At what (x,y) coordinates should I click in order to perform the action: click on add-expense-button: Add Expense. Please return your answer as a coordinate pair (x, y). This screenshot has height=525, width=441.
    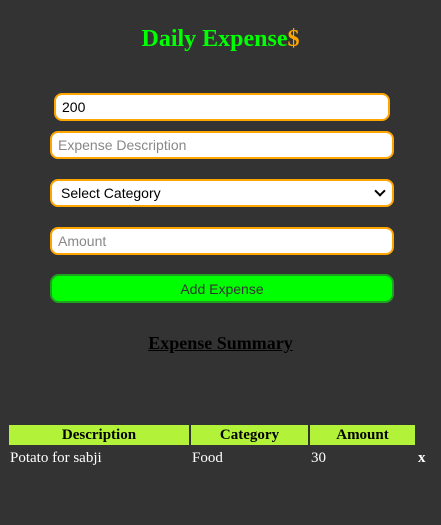
    Looking at the image, I should click on (222, 288).